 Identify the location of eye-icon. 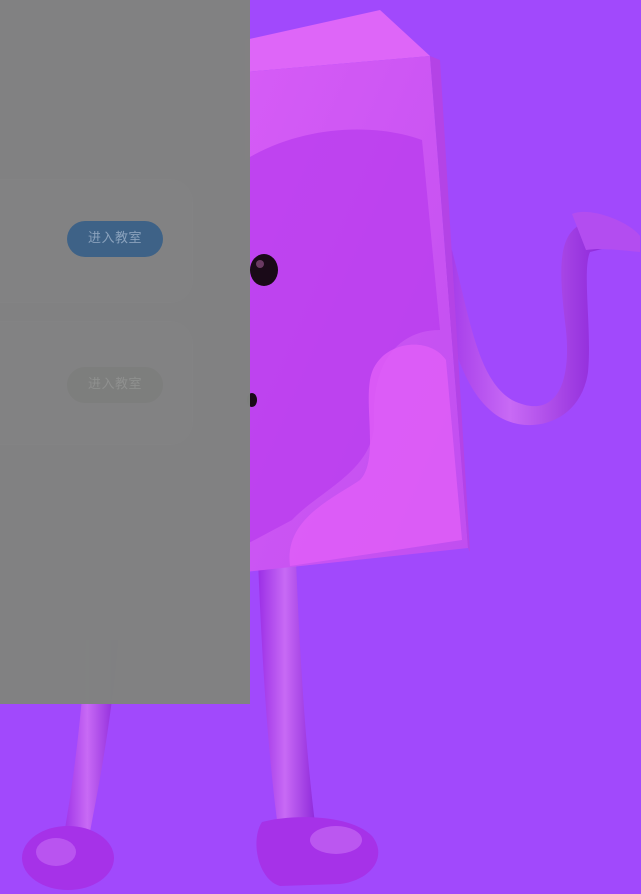
(264, 270).